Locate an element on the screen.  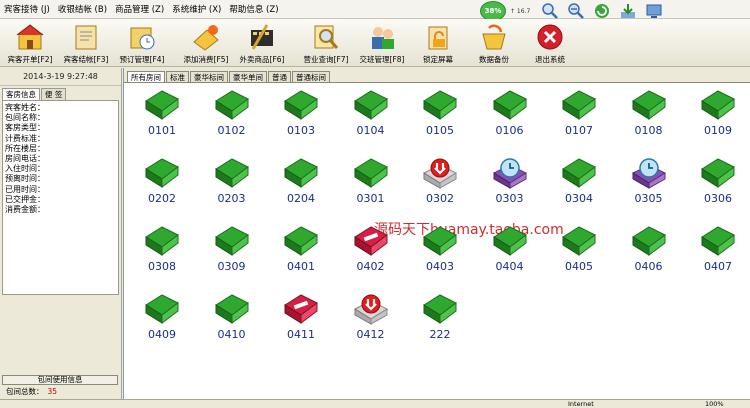
room-tile: 0306 is located at coordinates (718, 186).